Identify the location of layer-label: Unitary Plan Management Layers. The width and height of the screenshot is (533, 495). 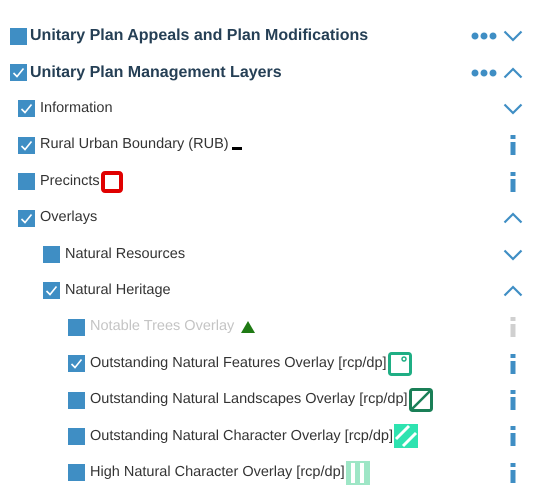
(156, 72).